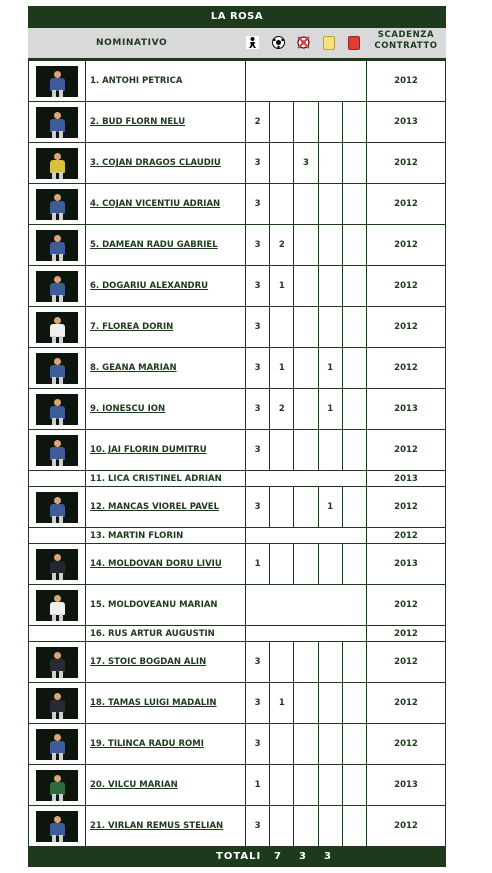 This screenshot has width=492, height=873. Describe the element at coordinates (156, 564) in the screenshot. I see `player-name: 14. MOLDOVAN DORU LIVIU` at that location.